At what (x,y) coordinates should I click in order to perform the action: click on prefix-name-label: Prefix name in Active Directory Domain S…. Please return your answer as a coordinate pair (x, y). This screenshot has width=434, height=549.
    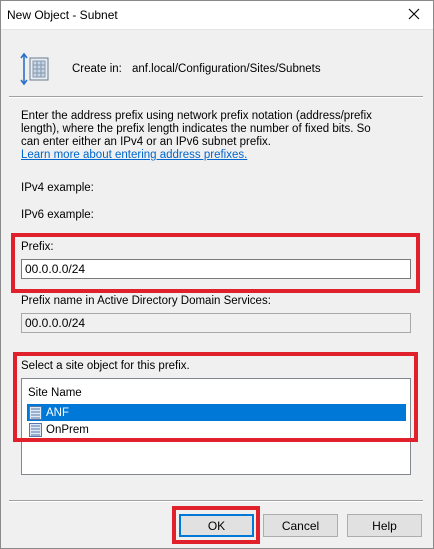
    Looking at the image, I should click on (146, 301).